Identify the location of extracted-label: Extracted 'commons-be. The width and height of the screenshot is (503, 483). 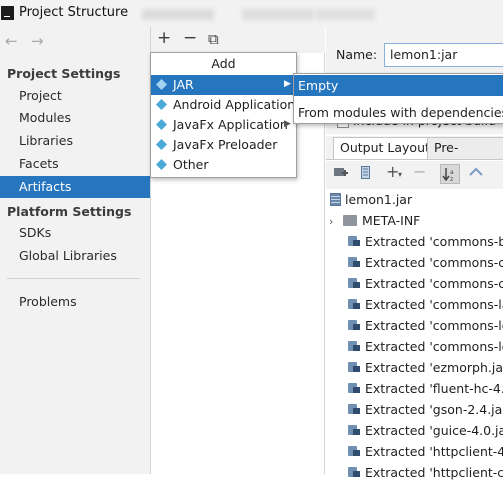
(434, 241).